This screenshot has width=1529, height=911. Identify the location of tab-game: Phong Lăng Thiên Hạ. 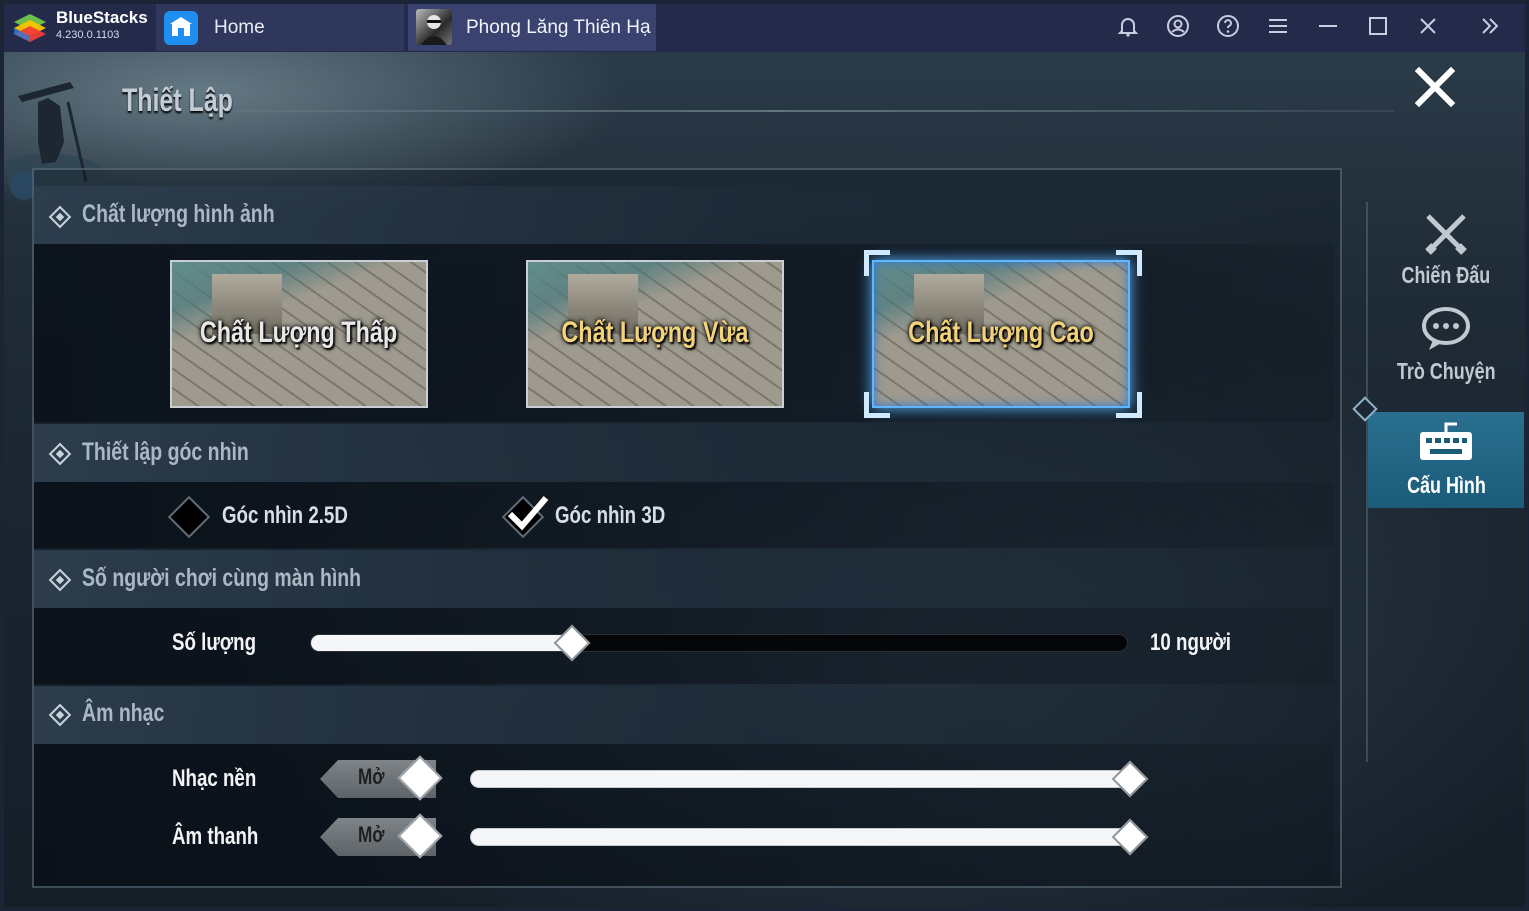
(532, 27).